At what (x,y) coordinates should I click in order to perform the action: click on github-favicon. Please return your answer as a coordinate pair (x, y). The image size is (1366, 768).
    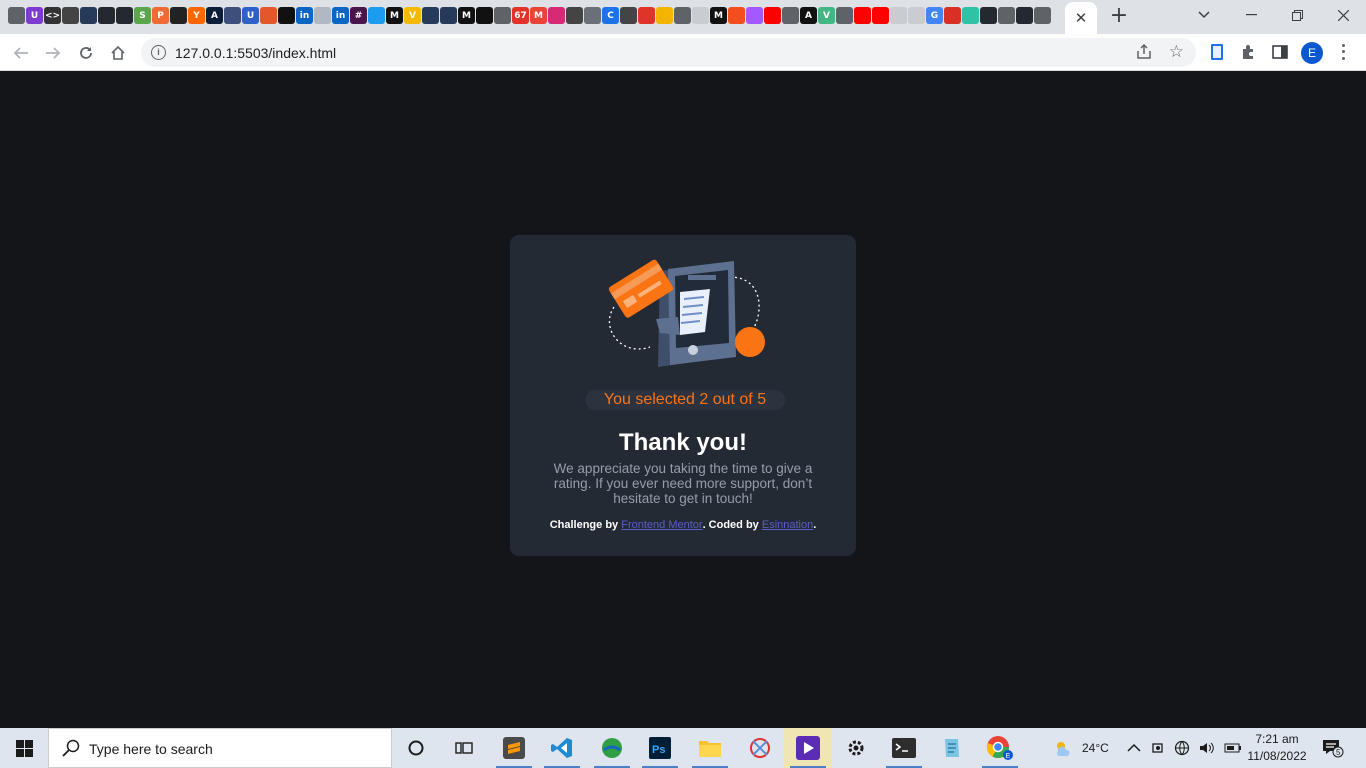
    Looking at the image, I should click on (106, 15).